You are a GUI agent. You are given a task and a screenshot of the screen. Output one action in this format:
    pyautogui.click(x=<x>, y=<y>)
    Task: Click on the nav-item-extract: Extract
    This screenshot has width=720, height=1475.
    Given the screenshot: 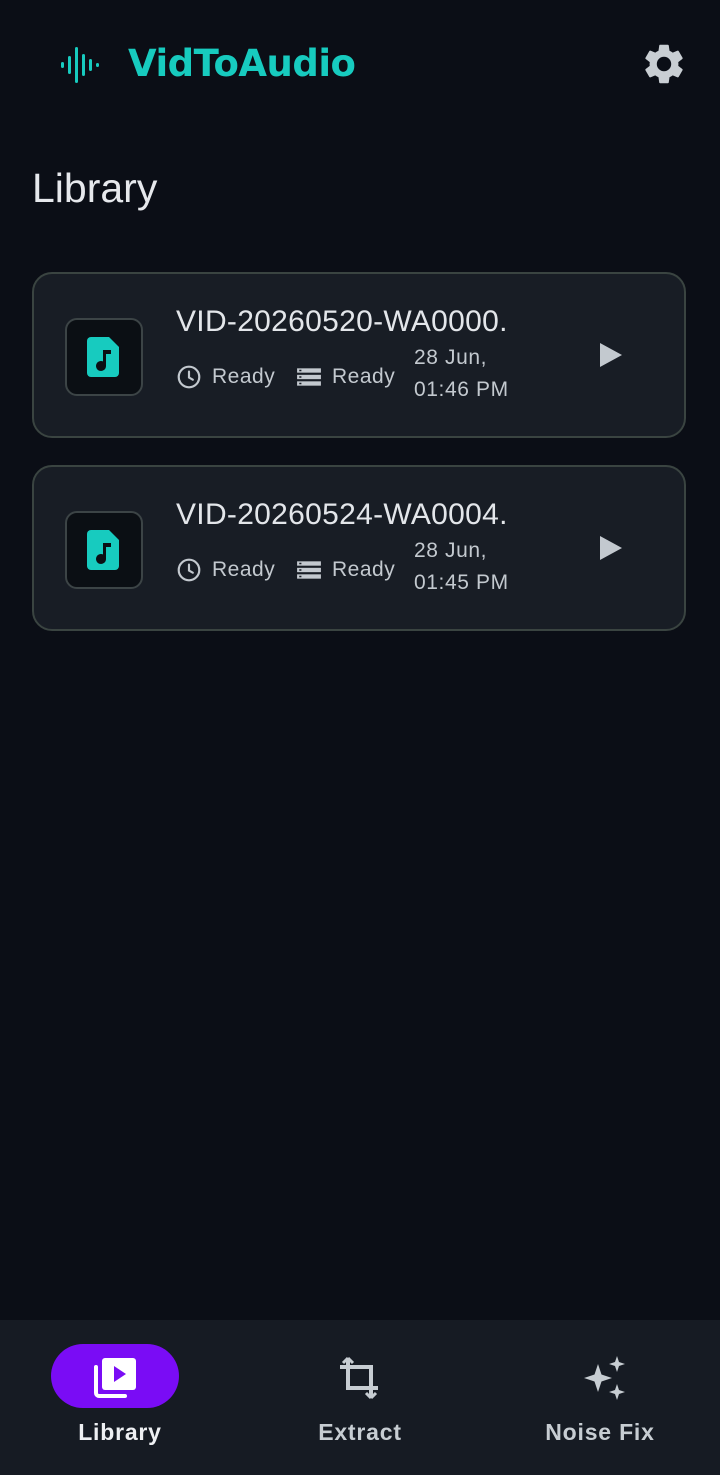 What is the action you would take?
    pyautogui.click(x=360, y=1397)
    